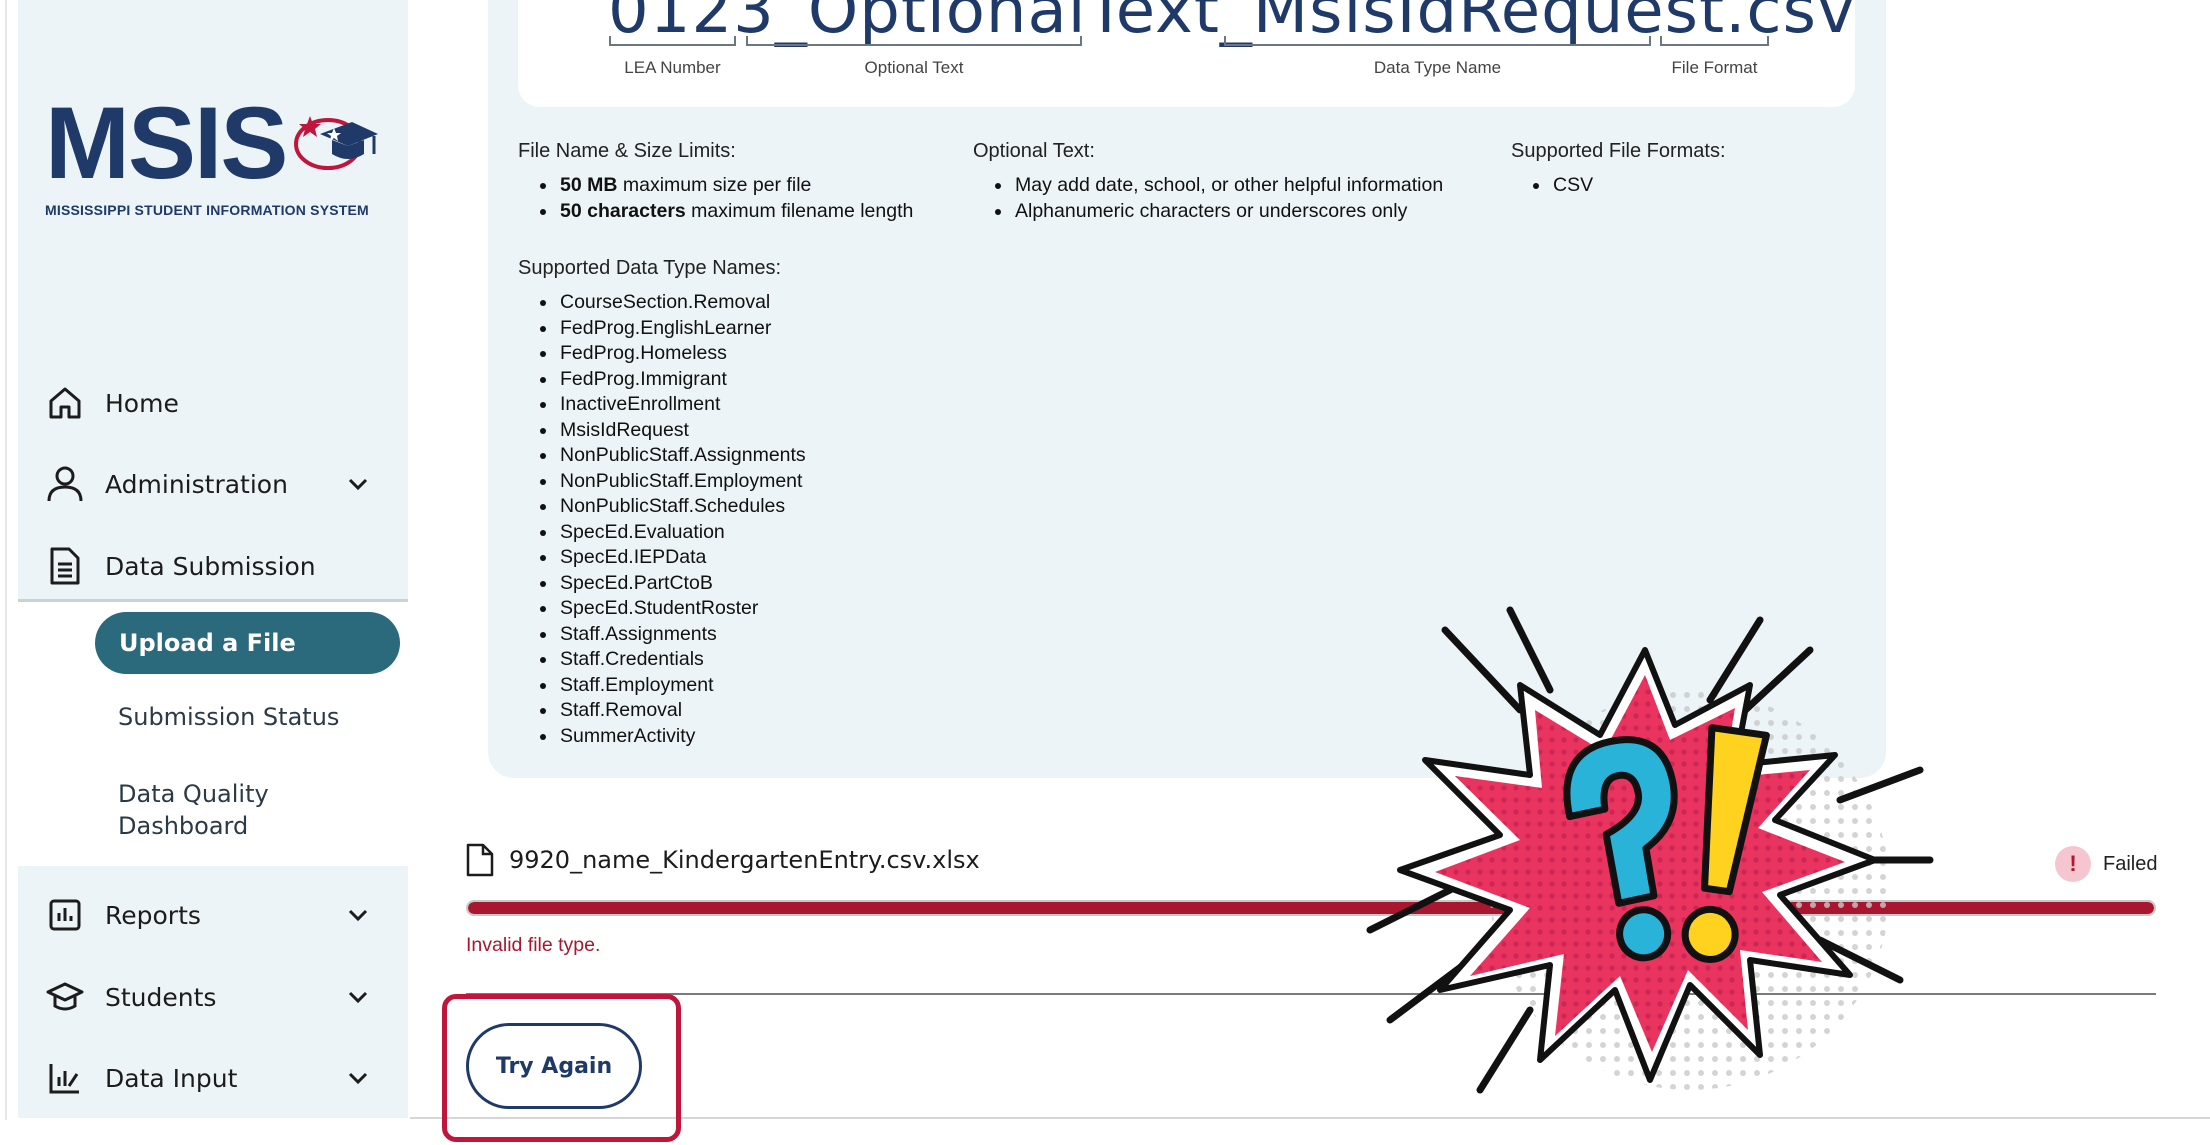 This screenshot has width=2210, height=1145. I want to click on graduation-cap-icon, so click(65, 997).